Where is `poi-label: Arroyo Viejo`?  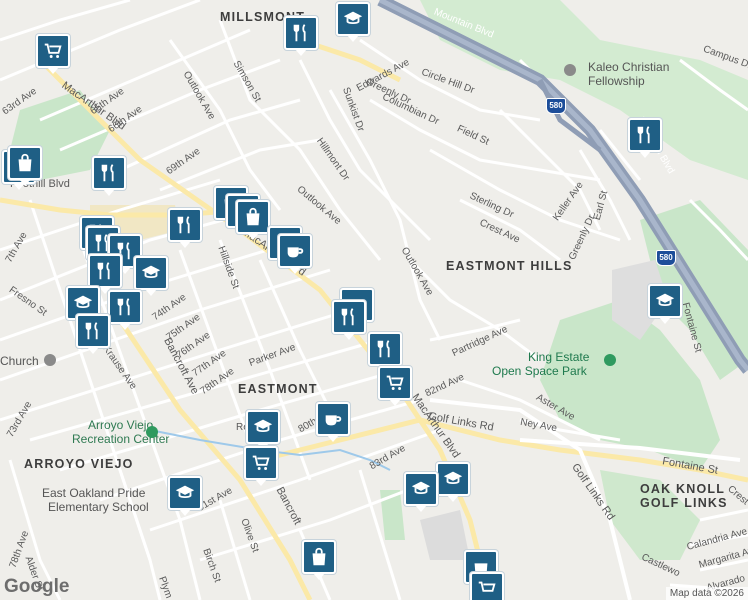 poi-label: Arroyo Viejo is located at coordinates (121, 425).